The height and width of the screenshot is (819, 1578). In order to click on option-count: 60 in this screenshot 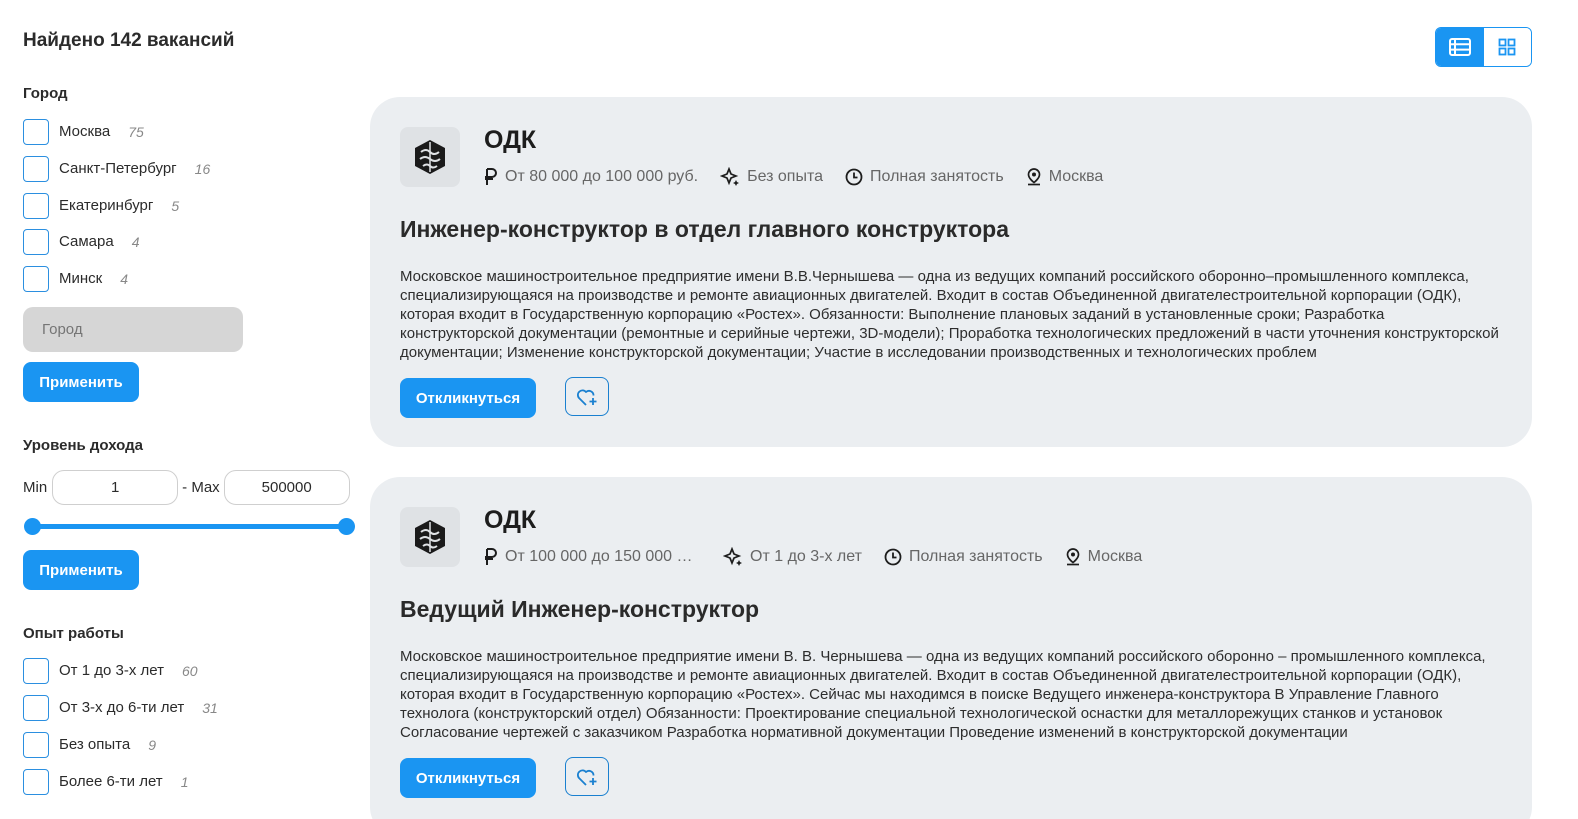, I will do `click(189, 670)`.